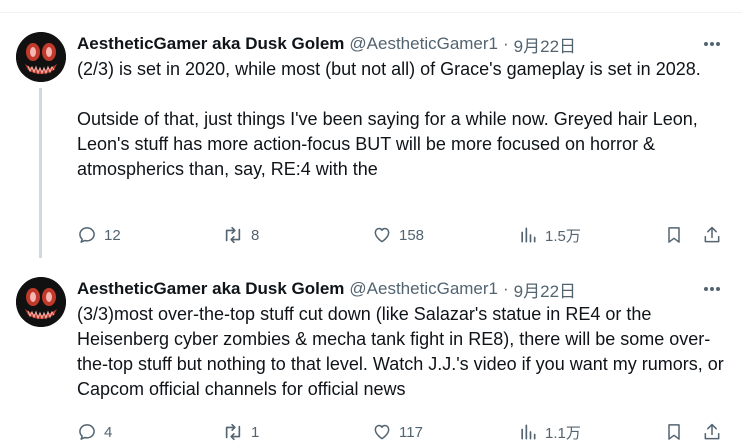 The height and width of the screenshot is (446, 742). What do you see at coordinates (563, 433) in the screenshot?
I see `views-count: 1.1万` at bounding box center [563, 433].